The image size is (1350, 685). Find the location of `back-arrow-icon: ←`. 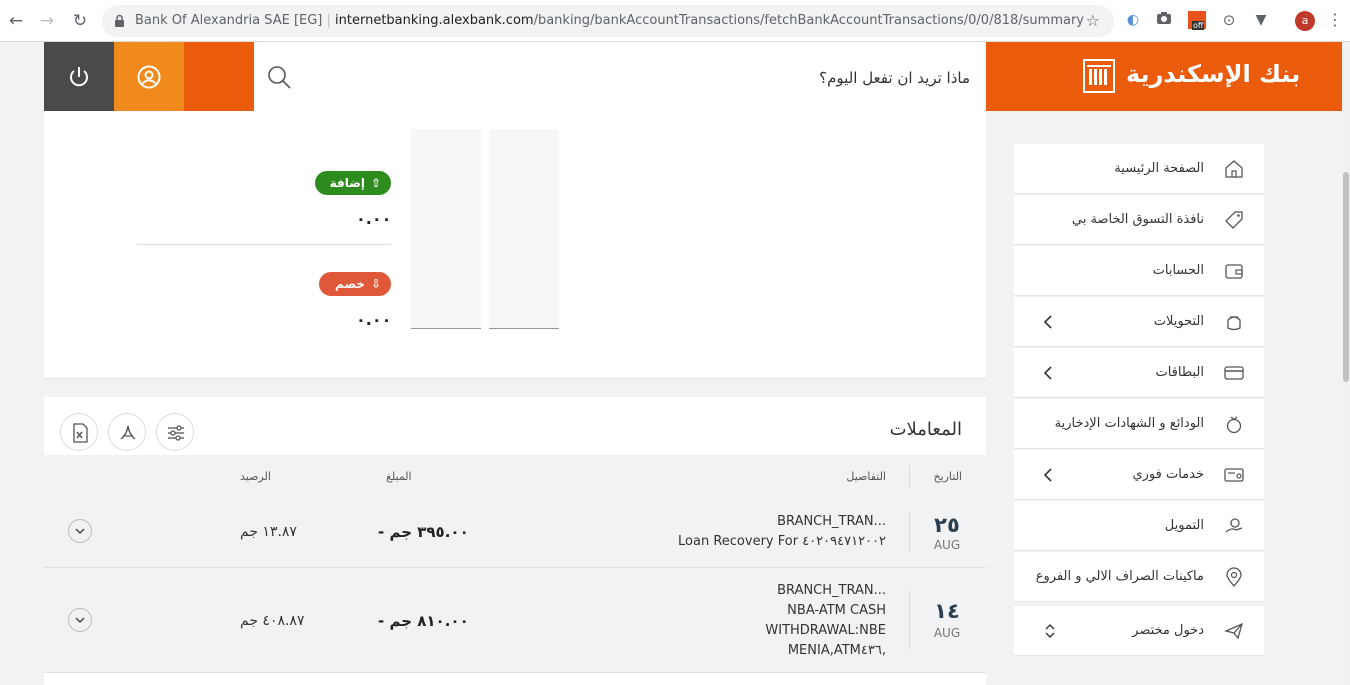

back-arrow-icon: ← is located at coordinates (16, 21).